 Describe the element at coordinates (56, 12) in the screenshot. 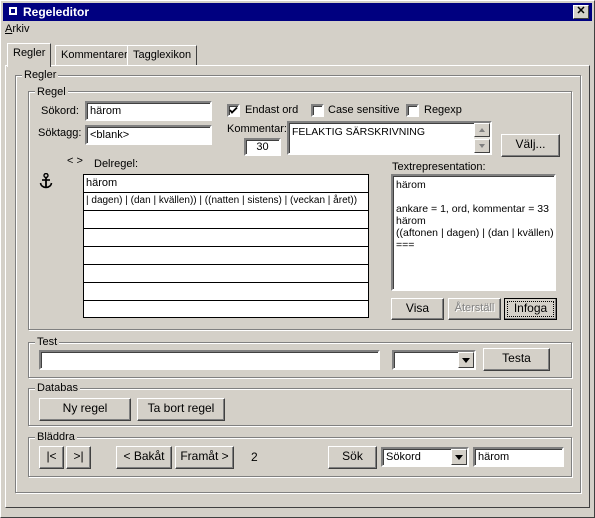

I see `window-title: Regeleditor` at that location.